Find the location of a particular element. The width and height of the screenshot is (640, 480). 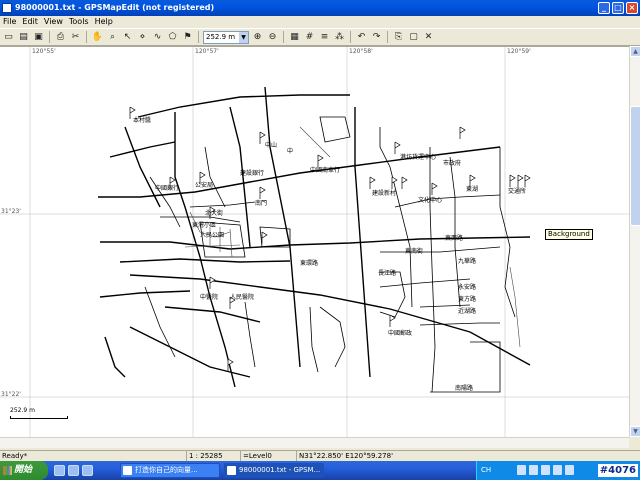

zoom-icon: ⌕ is located at coordinates (112, 37).